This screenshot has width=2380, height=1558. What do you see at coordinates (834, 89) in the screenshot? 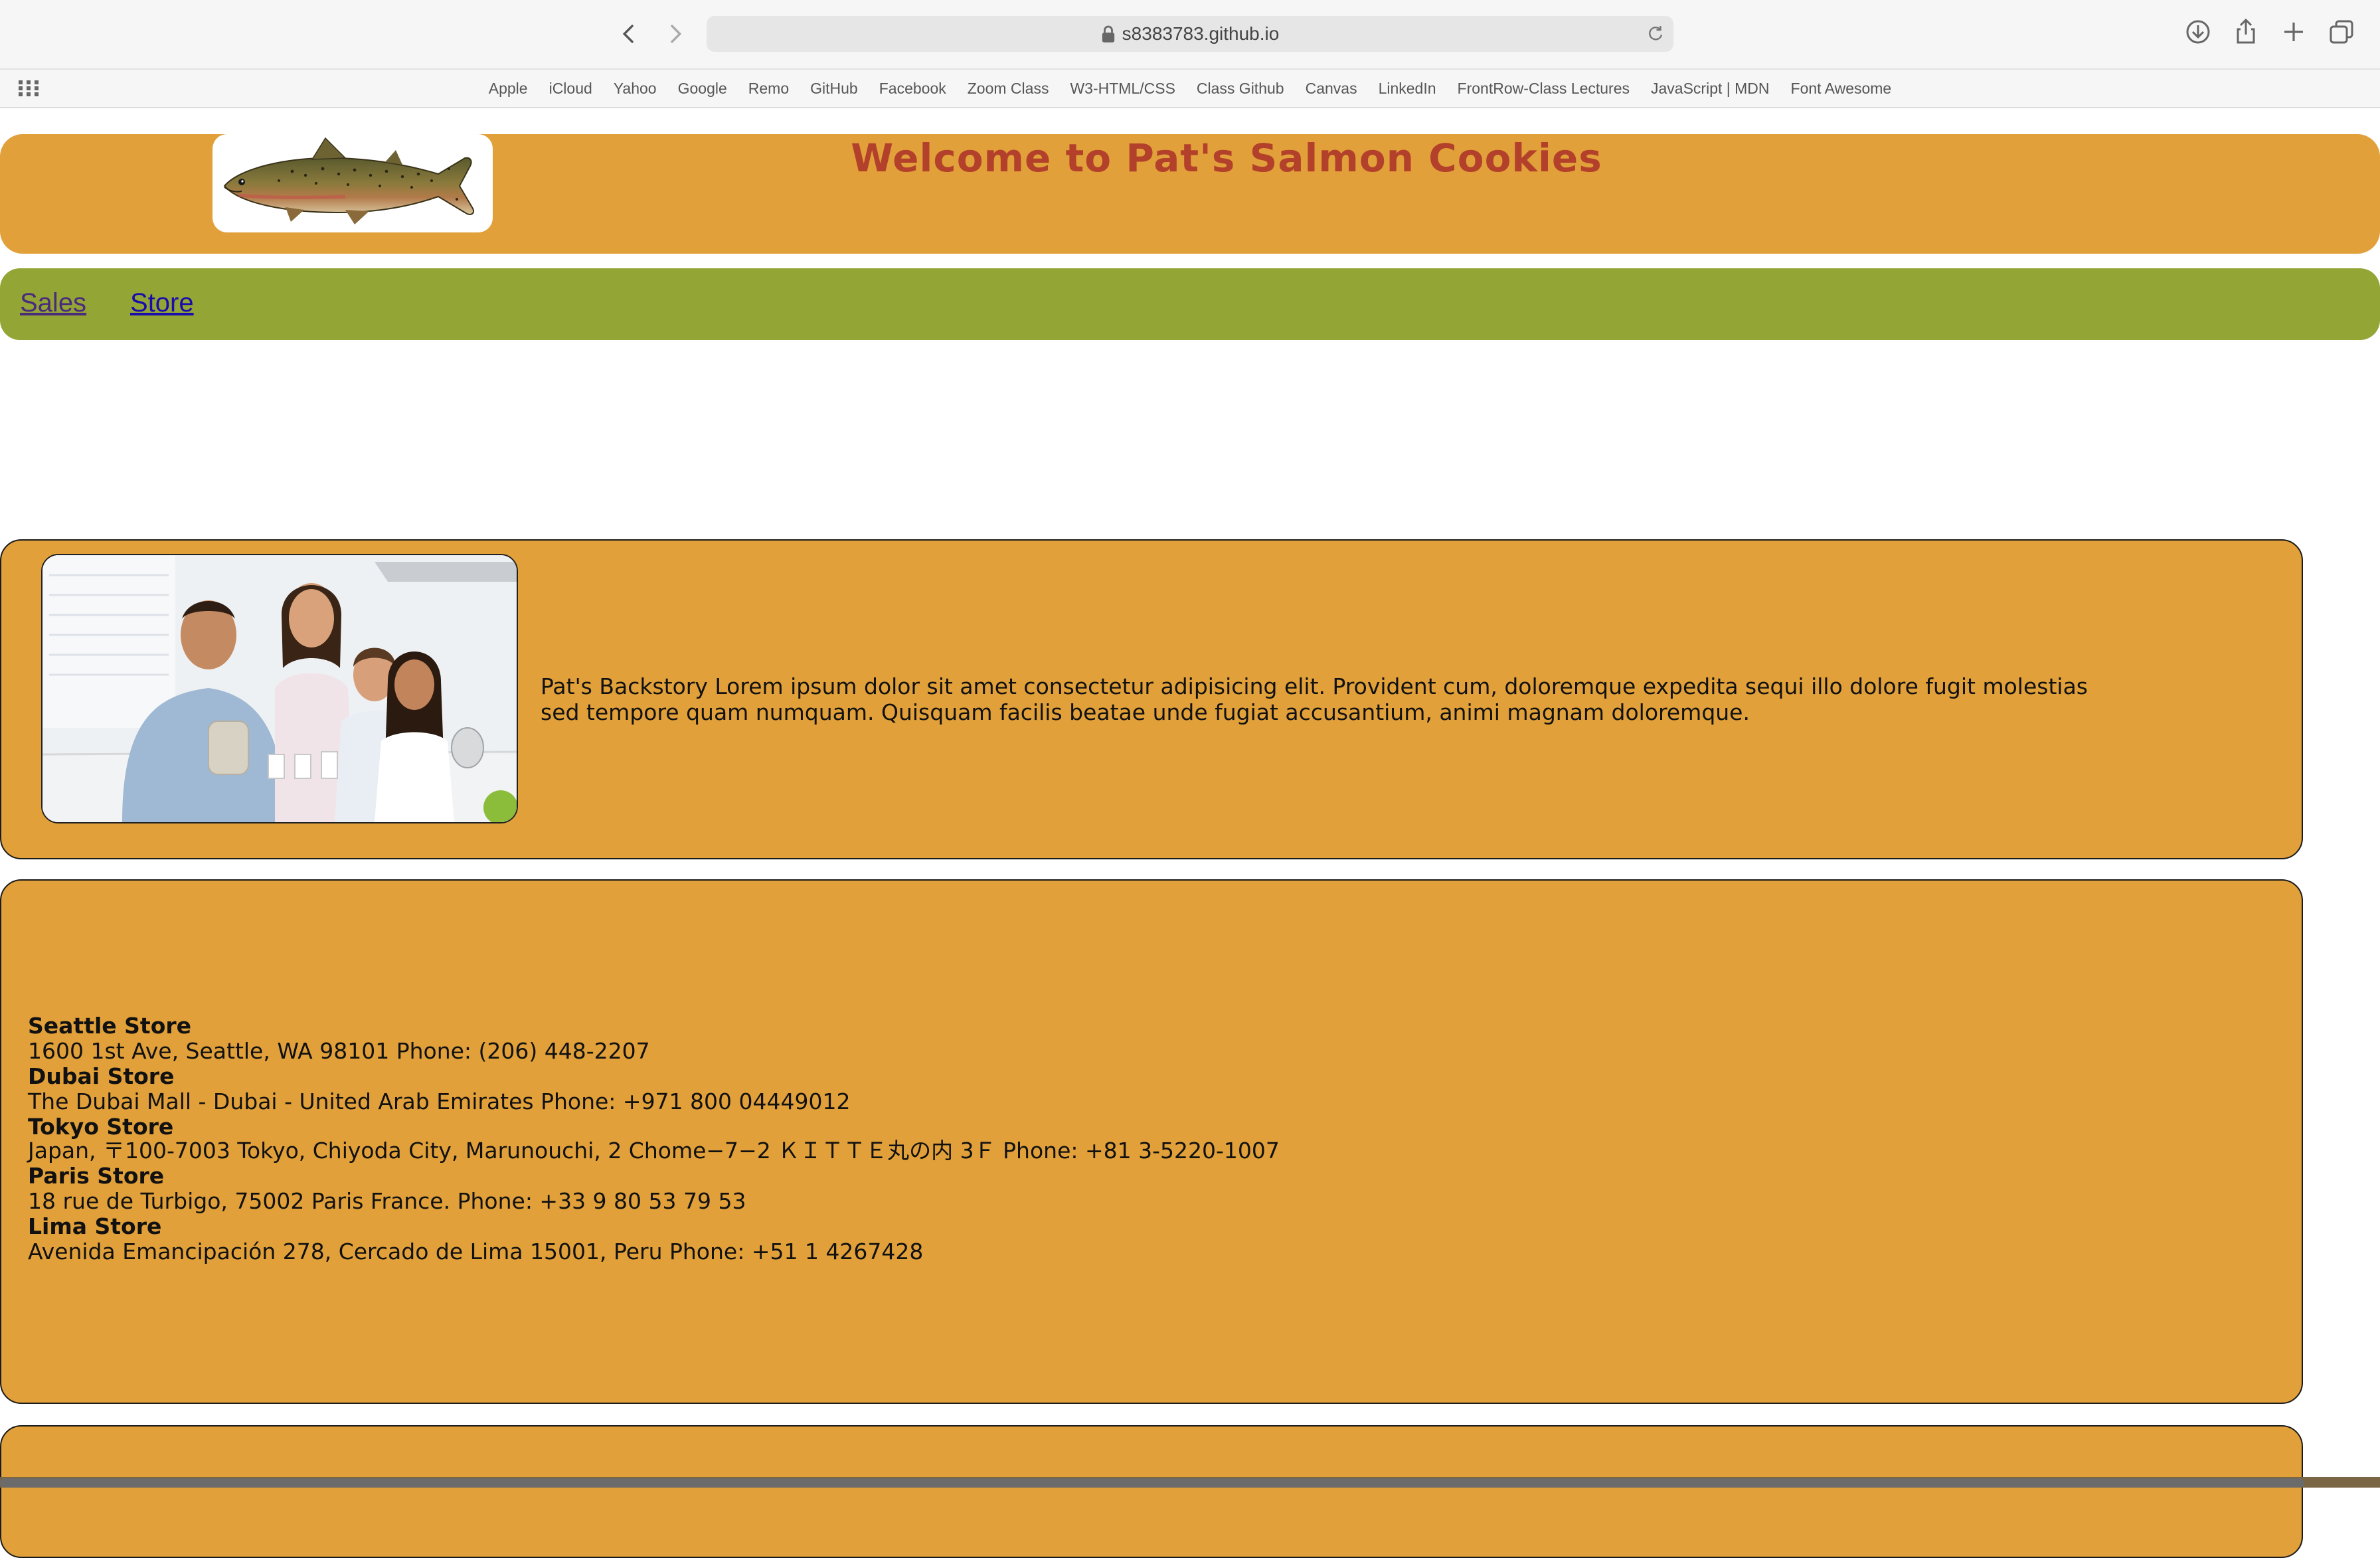
I see `bookmark-github: GitHub` at bounding box center [834, 89].